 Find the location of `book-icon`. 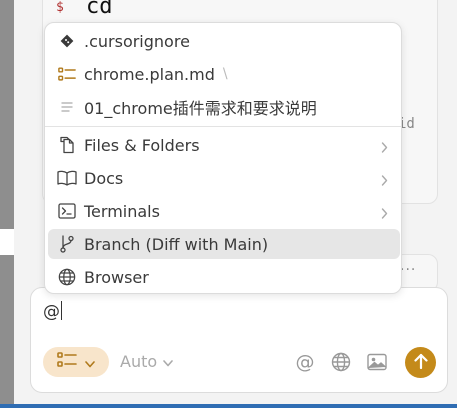

book-icon is located at coordinates (67, 178).